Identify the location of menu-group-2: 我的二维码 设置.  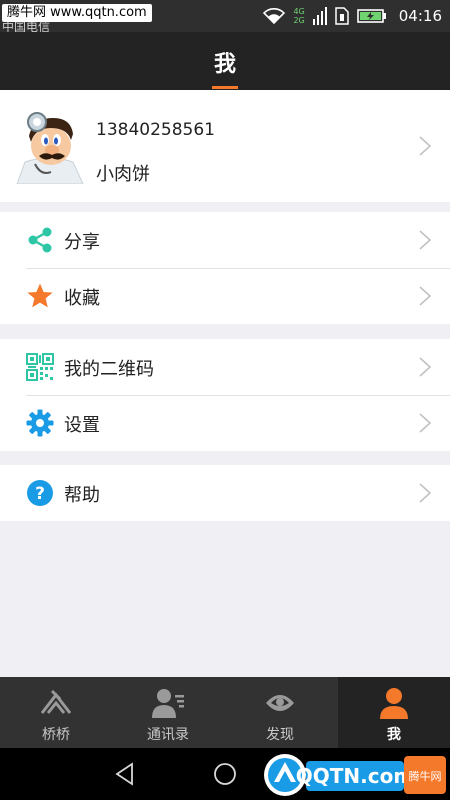
(225, 395).